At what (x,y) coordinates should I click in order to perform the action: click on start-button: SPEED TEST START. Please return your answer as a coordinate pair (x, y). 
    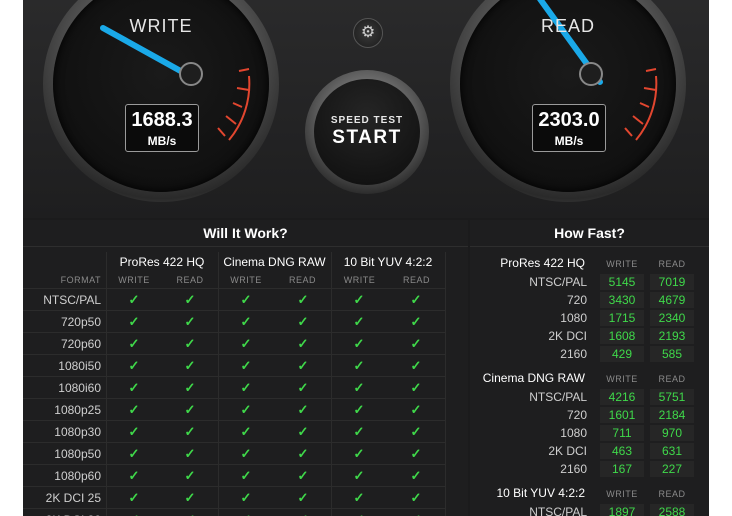
    Looking at the image, I should click on (367, 132).